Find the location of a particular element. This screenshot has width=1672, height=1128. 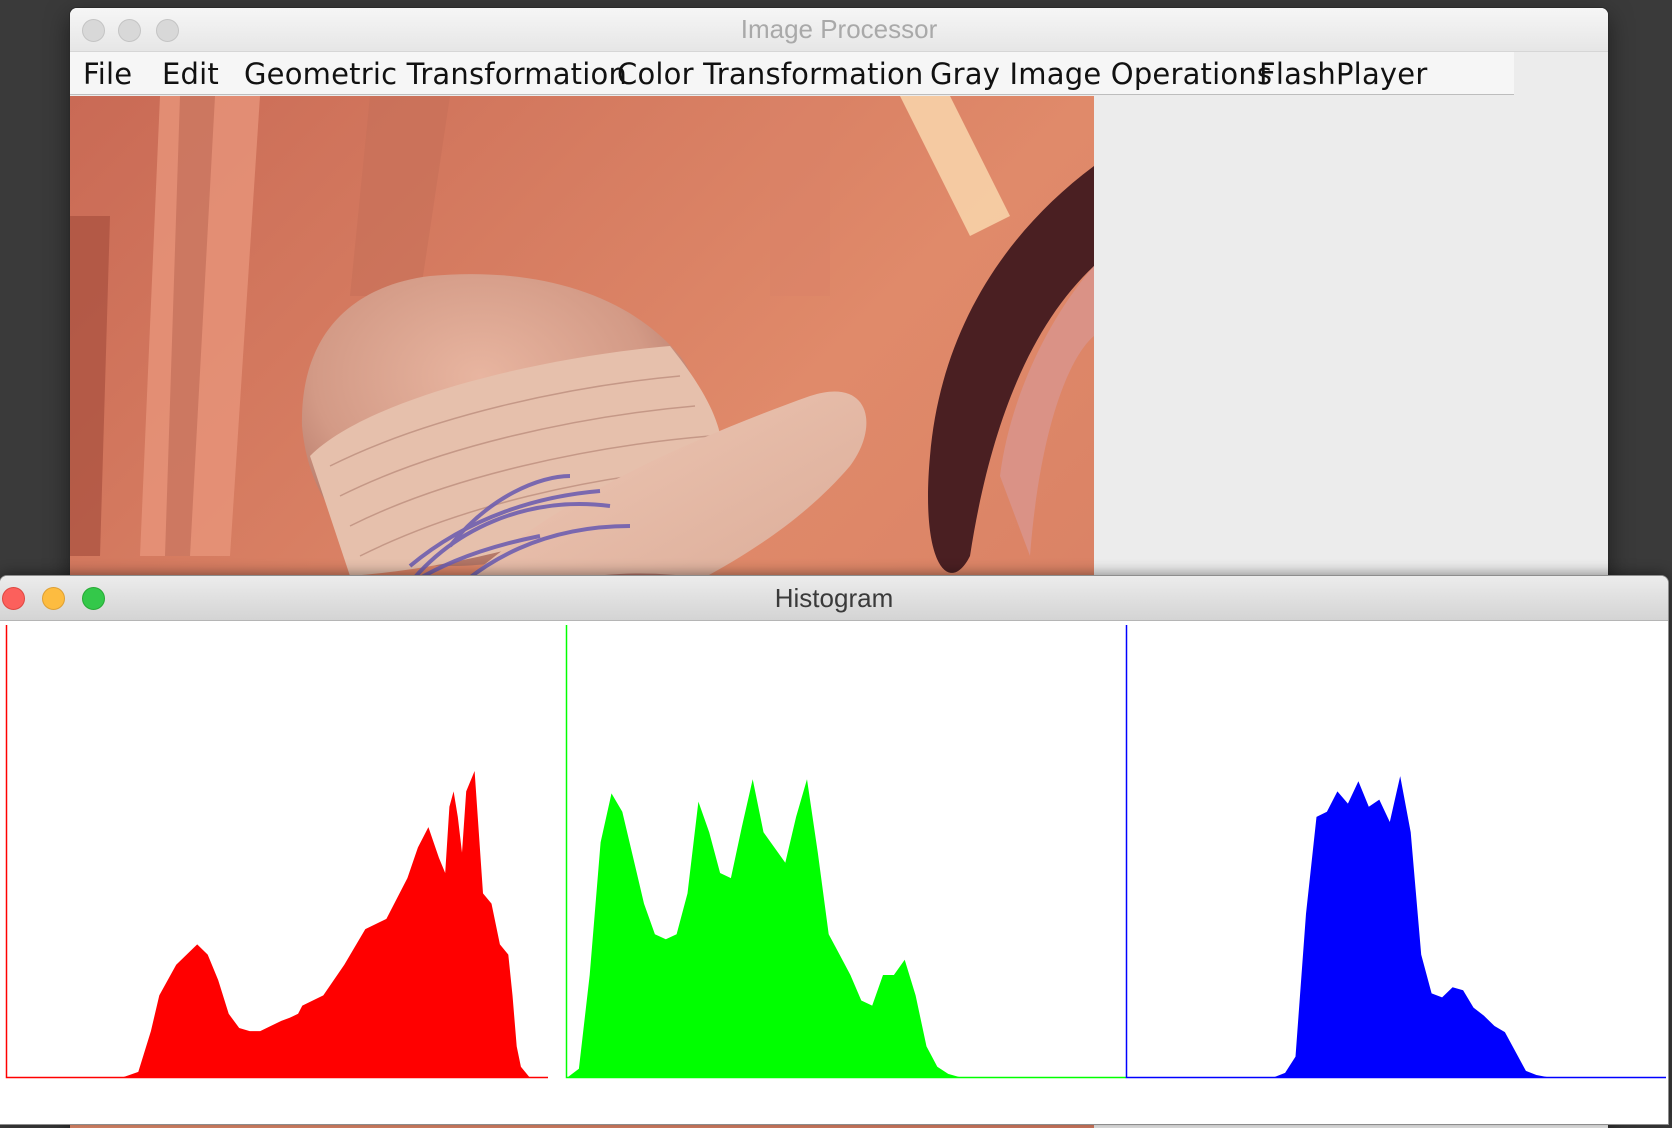

menu-file: File is located at coordinates (107, 74).